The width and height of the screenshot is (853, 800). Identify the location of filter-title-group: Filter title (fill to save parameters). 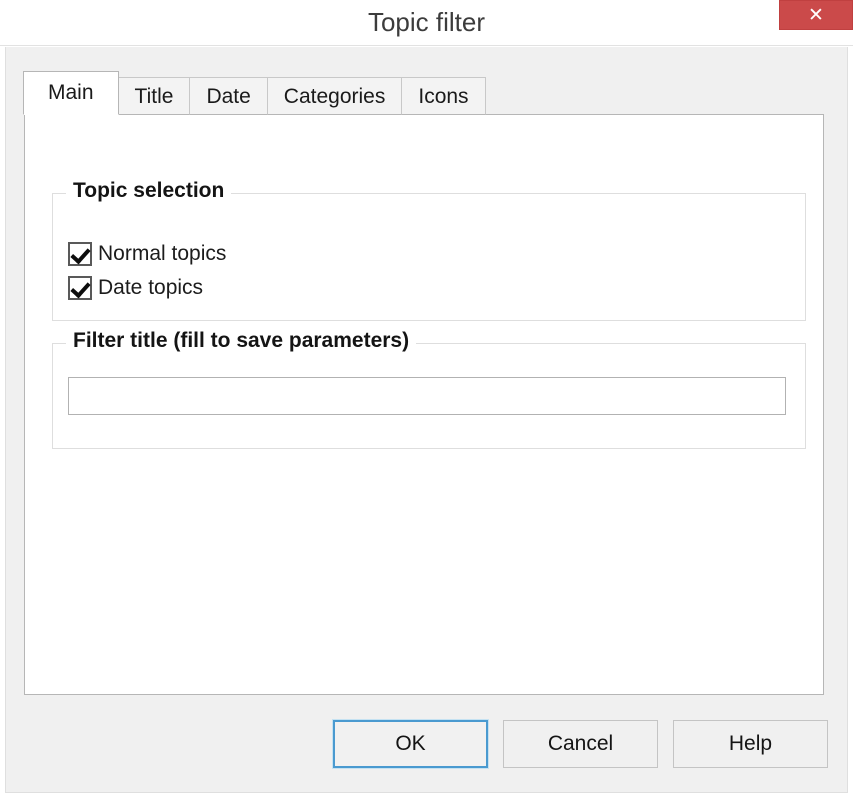
(429, 389).